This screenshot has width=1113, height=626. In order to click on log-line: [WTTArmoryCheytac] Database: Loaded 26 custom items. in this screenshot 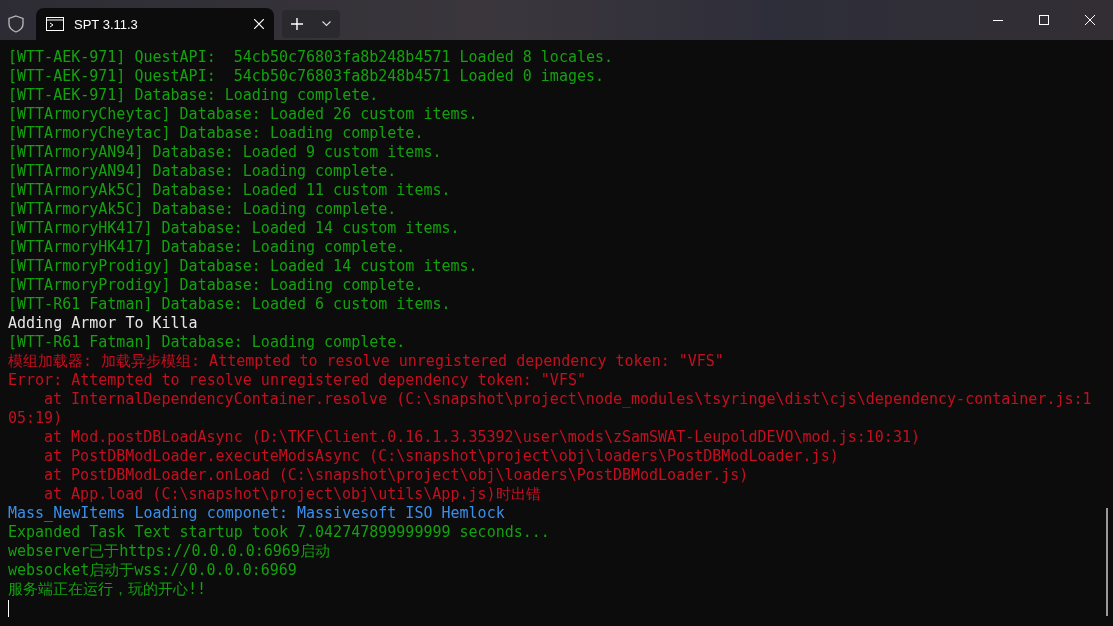, I will do `click(243, 114)`.